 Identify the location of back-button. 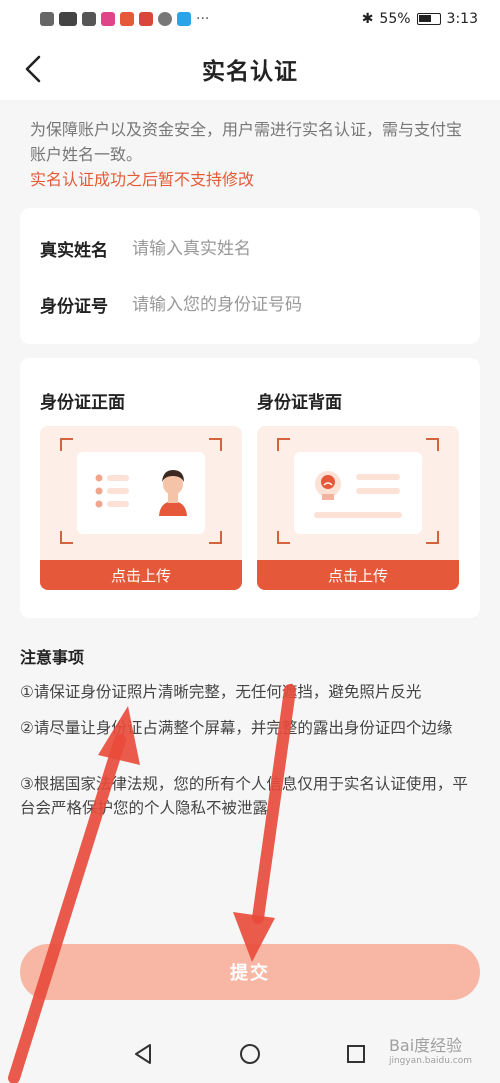
(33, 69).